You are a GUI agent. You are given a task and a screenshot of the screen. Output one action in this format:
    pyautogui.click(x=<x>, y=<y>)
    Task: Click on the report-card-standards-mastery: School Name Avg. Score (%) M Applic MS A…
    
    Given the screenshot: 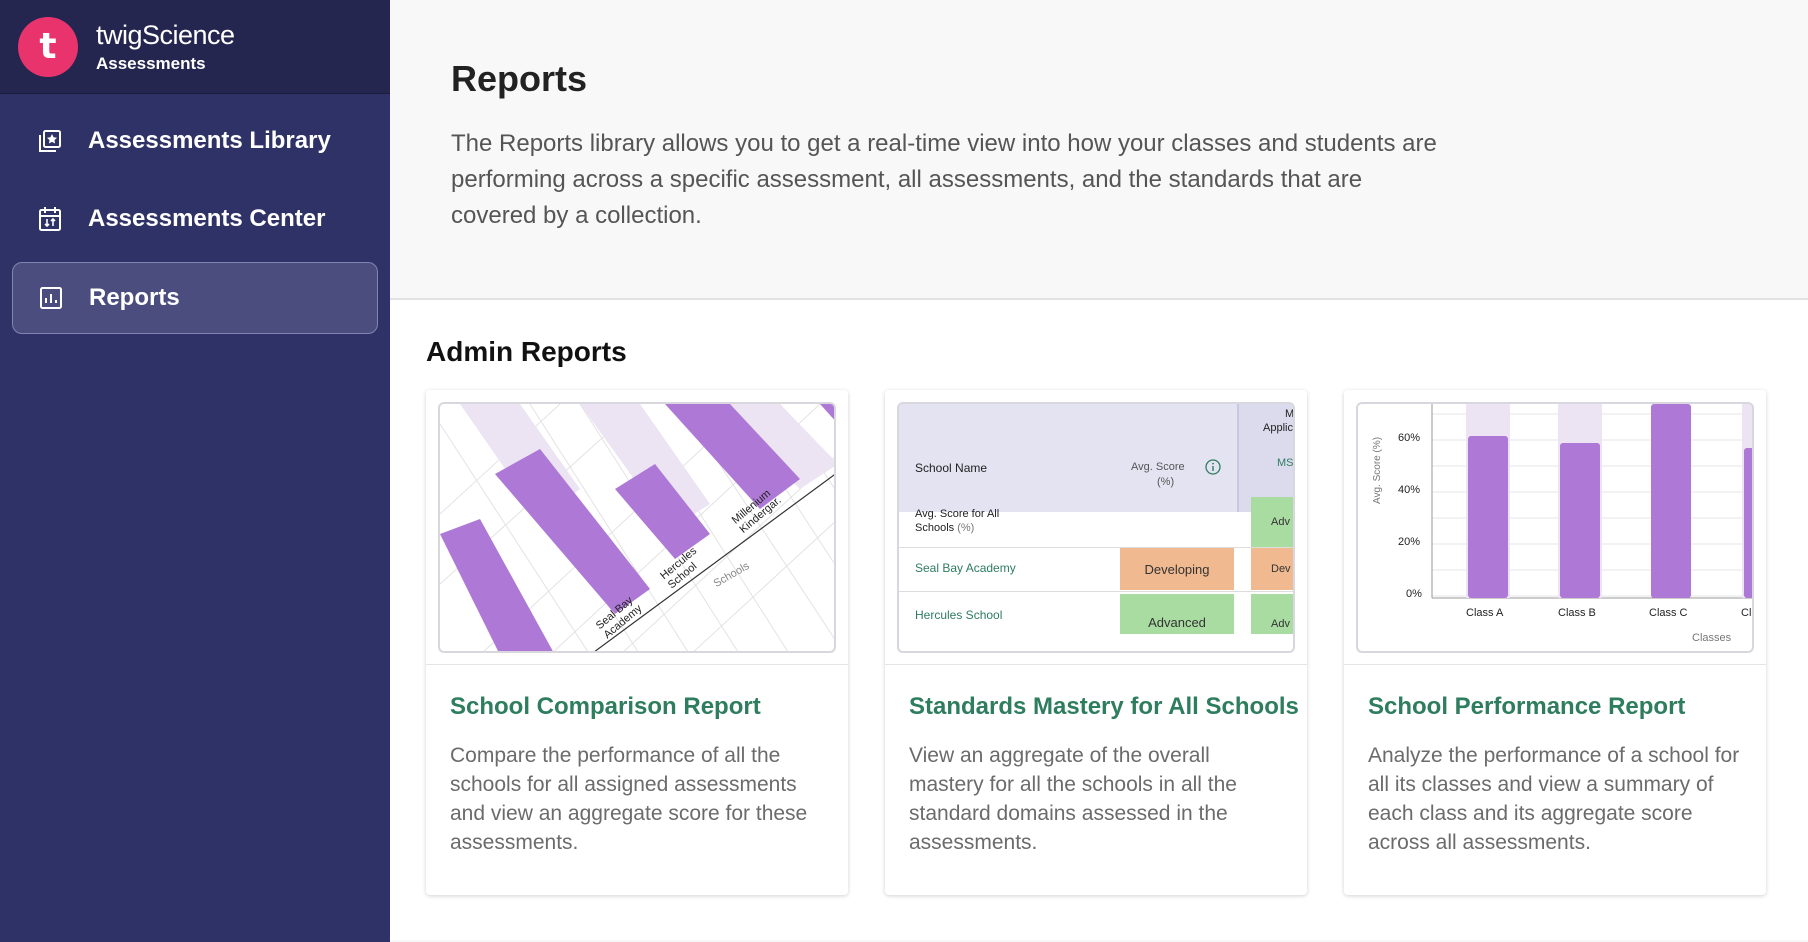 What is the action you would take?
    pyautogui.click(x=1096, y=642)
    